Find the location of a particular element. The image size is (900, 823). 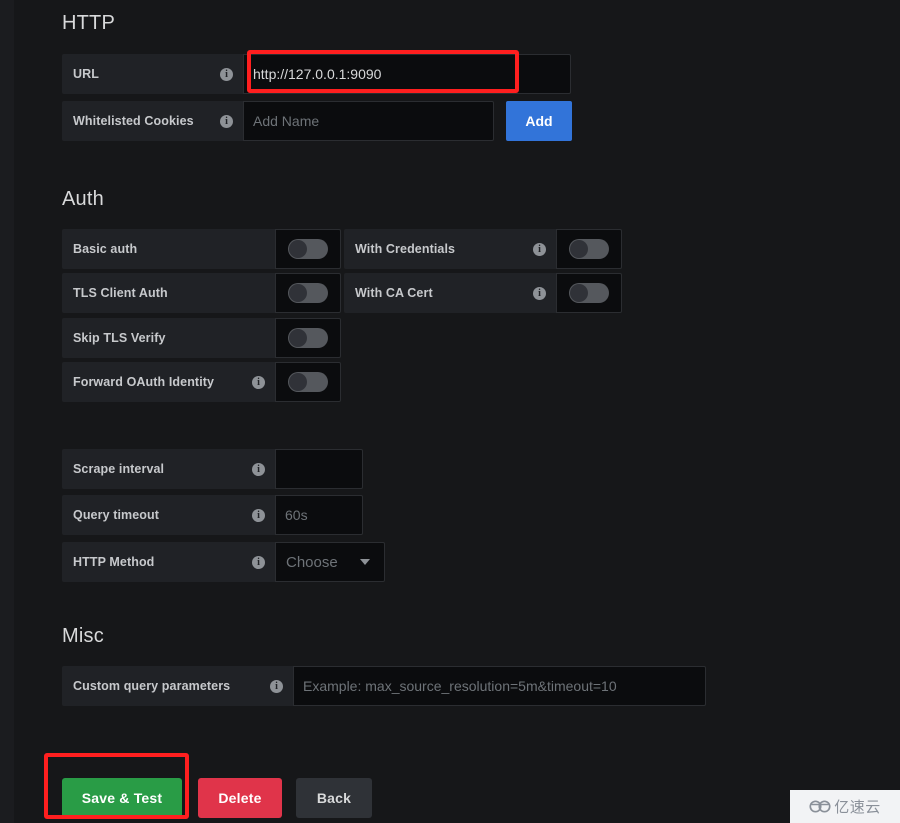

query-timeout-placeholder: 60s is located at coordinates (296, 515).